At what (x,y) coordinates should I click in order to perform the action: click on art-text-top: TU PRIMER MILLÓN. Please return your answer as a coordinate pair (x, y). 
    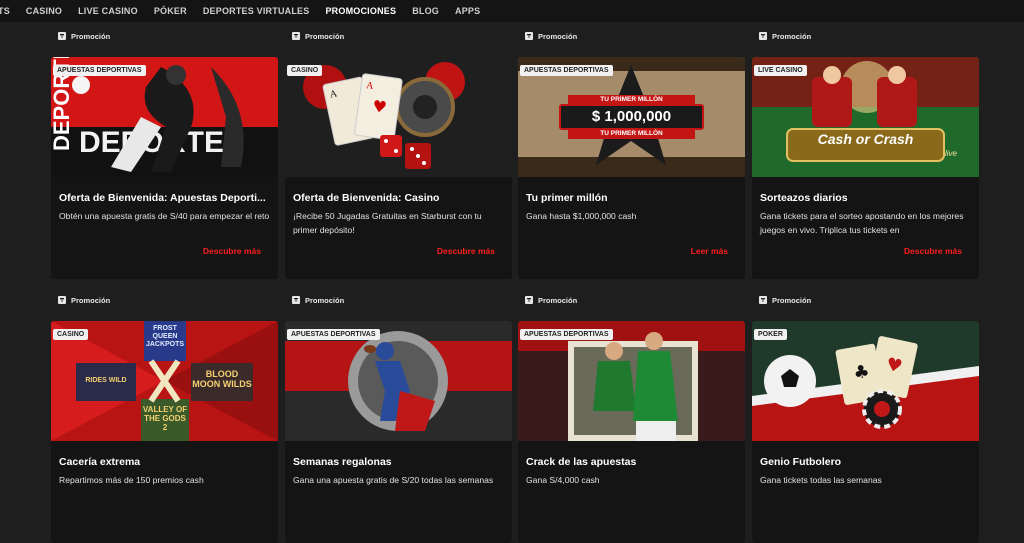
    Looking at the image, I should click on (631, 99).